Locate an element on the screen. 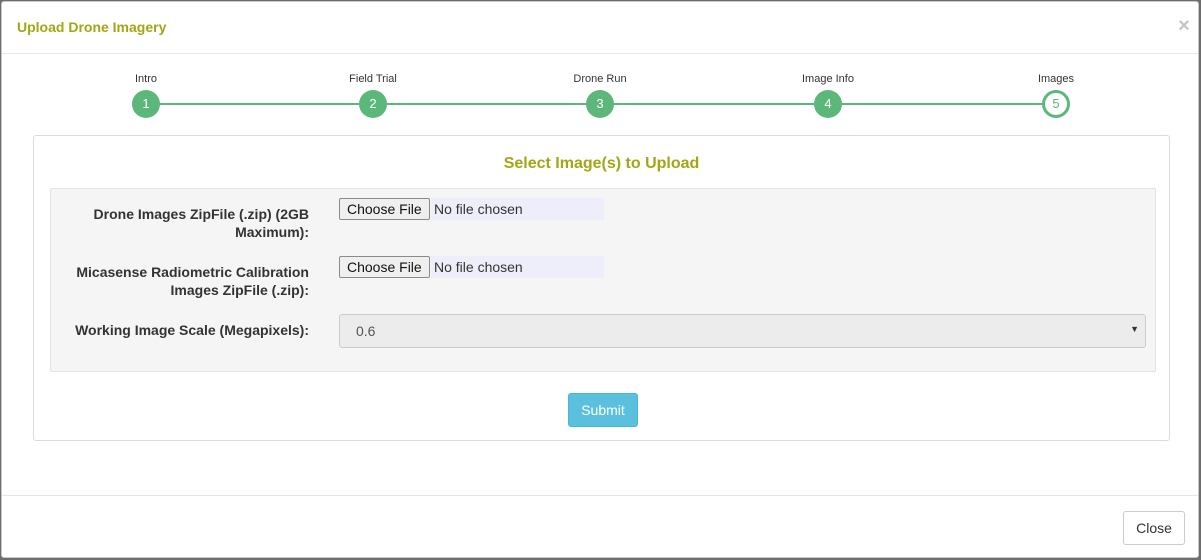  section-title: Select Image(s) to Upload is located at coordinates (601, 163).